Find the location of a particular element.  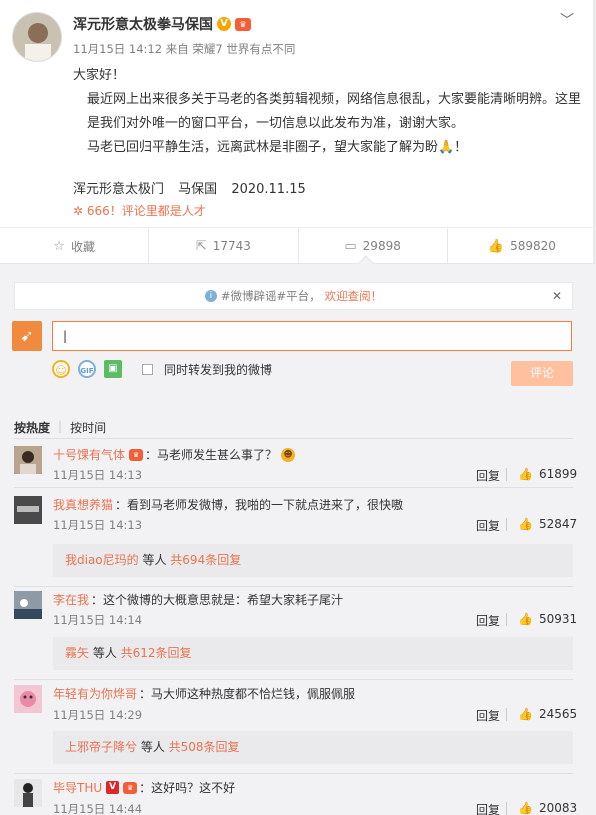

notice-link: 欢迎查阅！ is located at coordinates (354, 296).